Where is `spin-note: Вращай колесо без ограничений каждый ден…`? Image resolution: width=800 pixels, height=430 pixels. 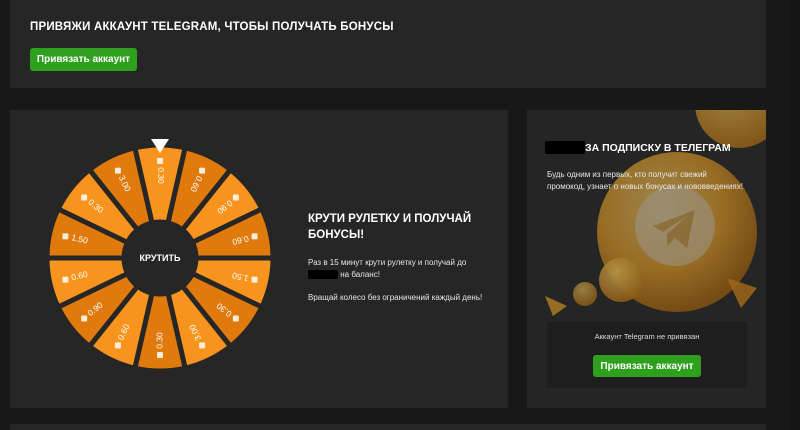
spin-note: Вращай колесо без ограничений каждый ден… is located at coordinates (395, 297).